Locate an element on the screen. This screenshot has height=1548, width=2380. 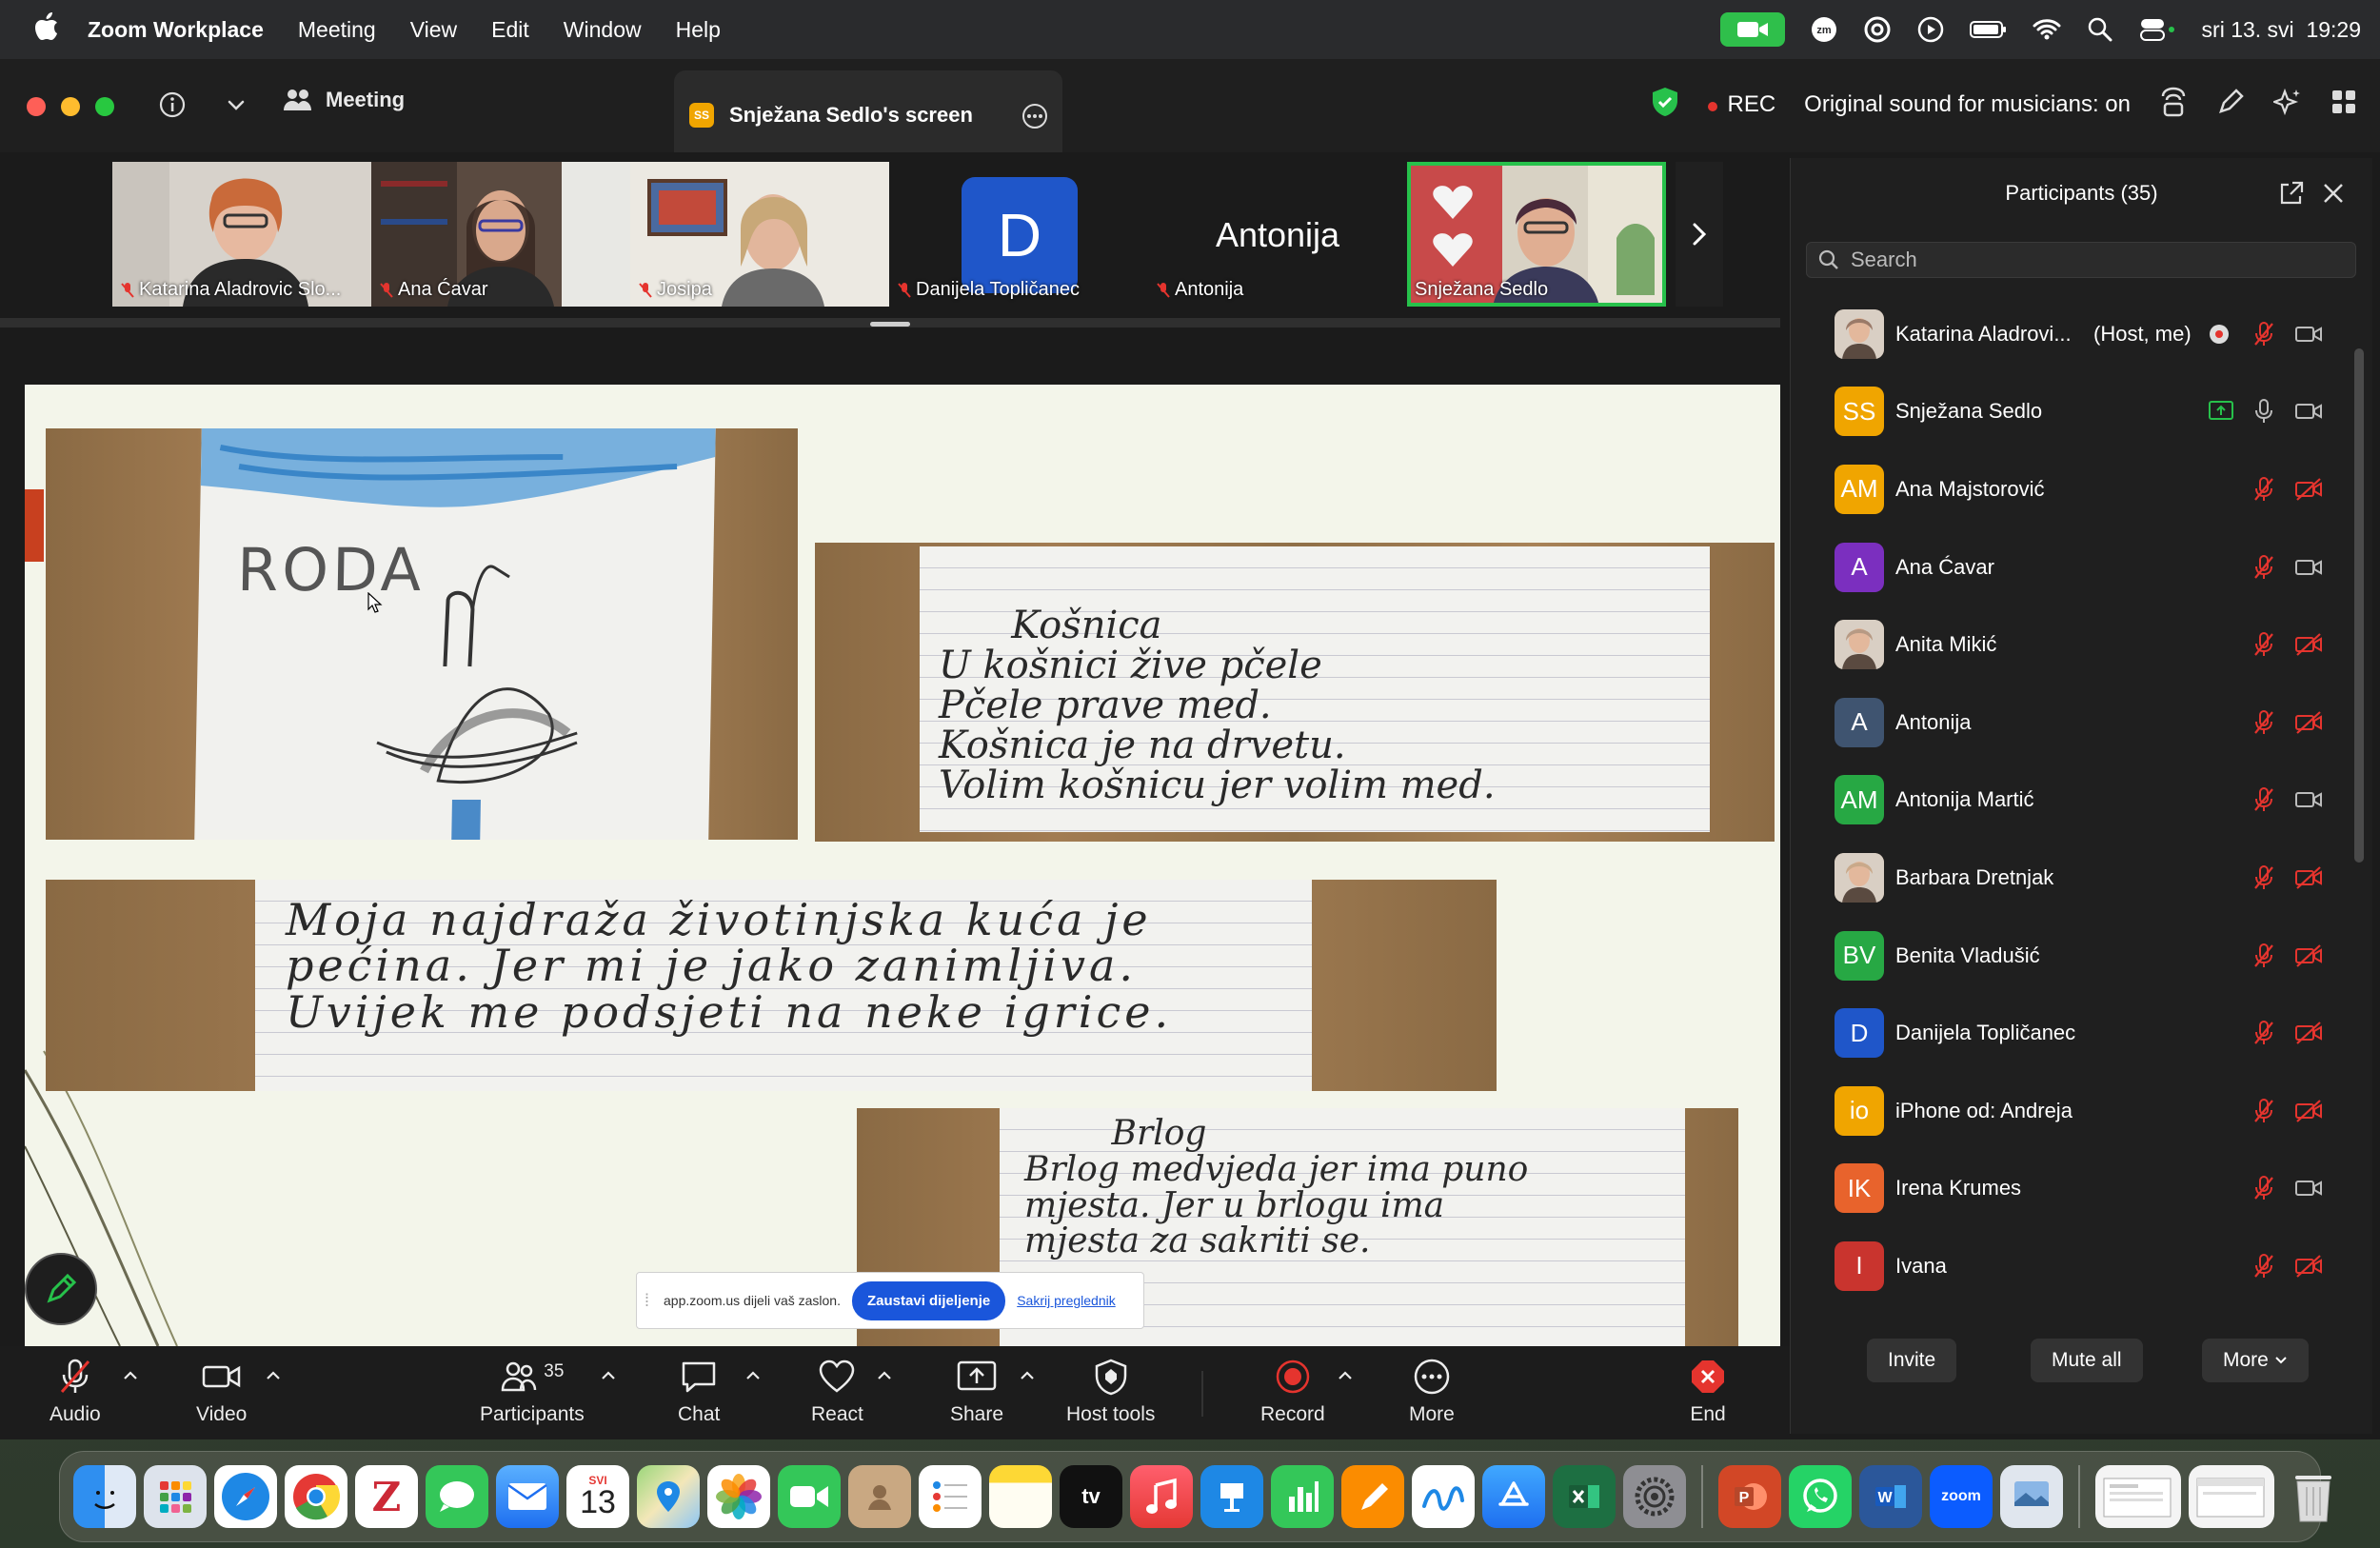
participant-row: IK Irena Krumes is located at coordinates (2071, 1189).